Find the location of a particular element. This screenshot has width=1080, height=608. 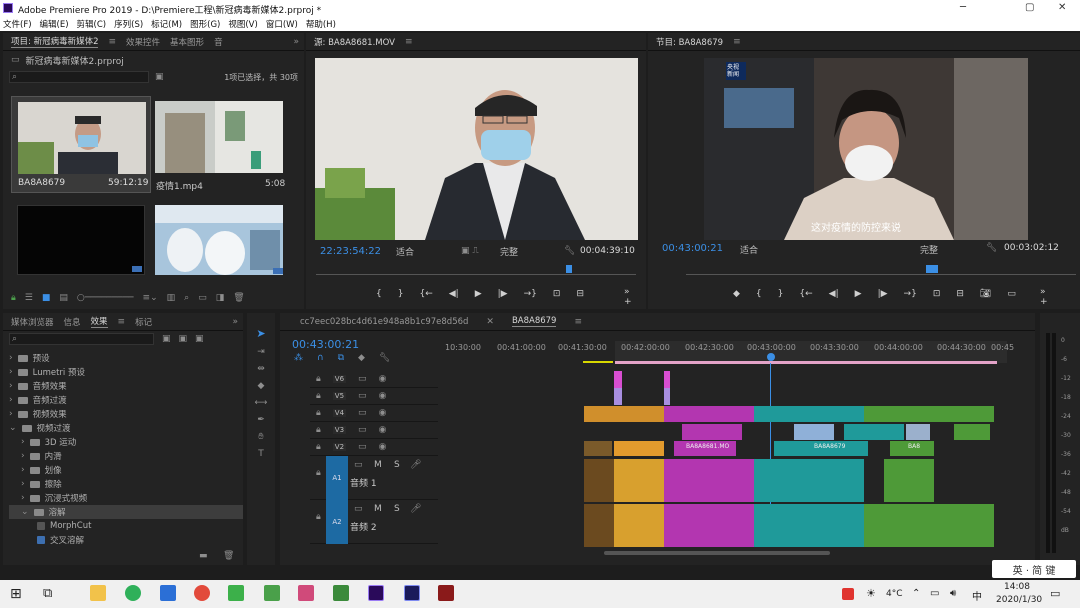

word-icon is located at coordinates (168, 593).